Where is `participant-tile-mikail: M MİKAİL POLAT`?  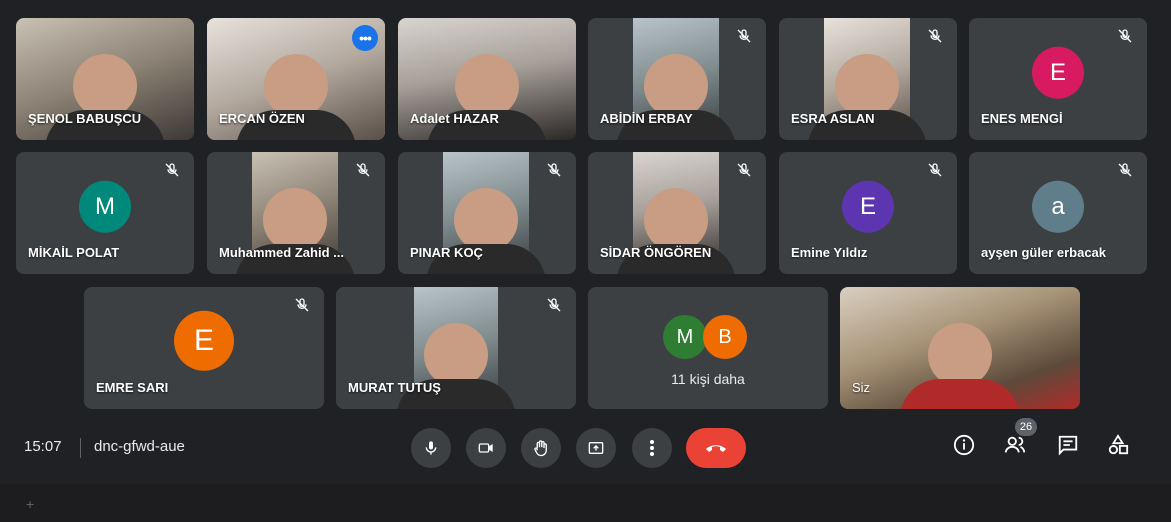 participant-tile-mikail: M MİKAİL POLAT is located at coordinates (105, 213).